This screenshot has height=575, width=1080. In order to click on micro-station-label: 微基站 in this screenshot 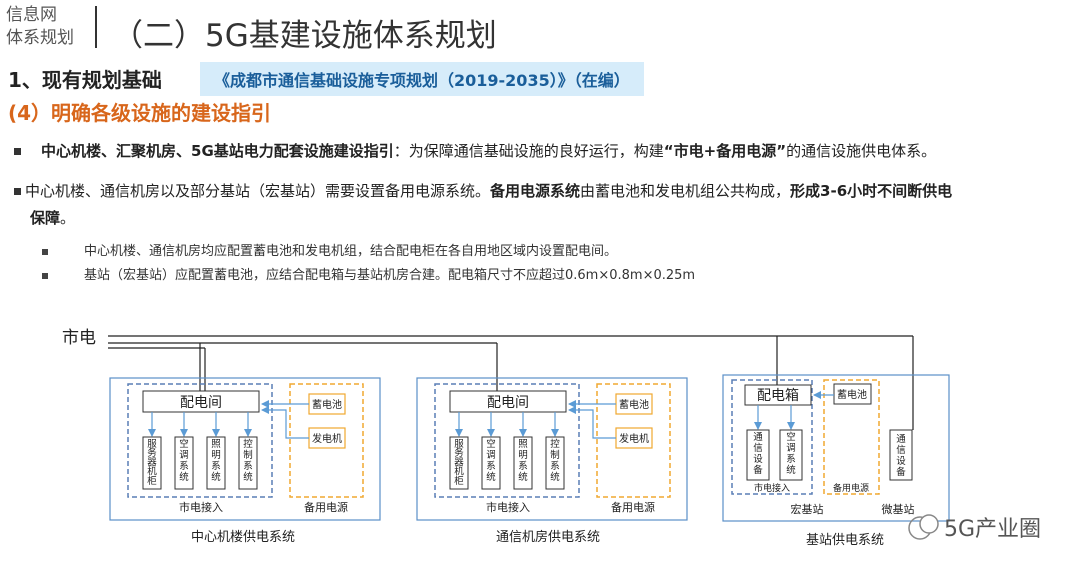, I will do `click(898, 509)`.